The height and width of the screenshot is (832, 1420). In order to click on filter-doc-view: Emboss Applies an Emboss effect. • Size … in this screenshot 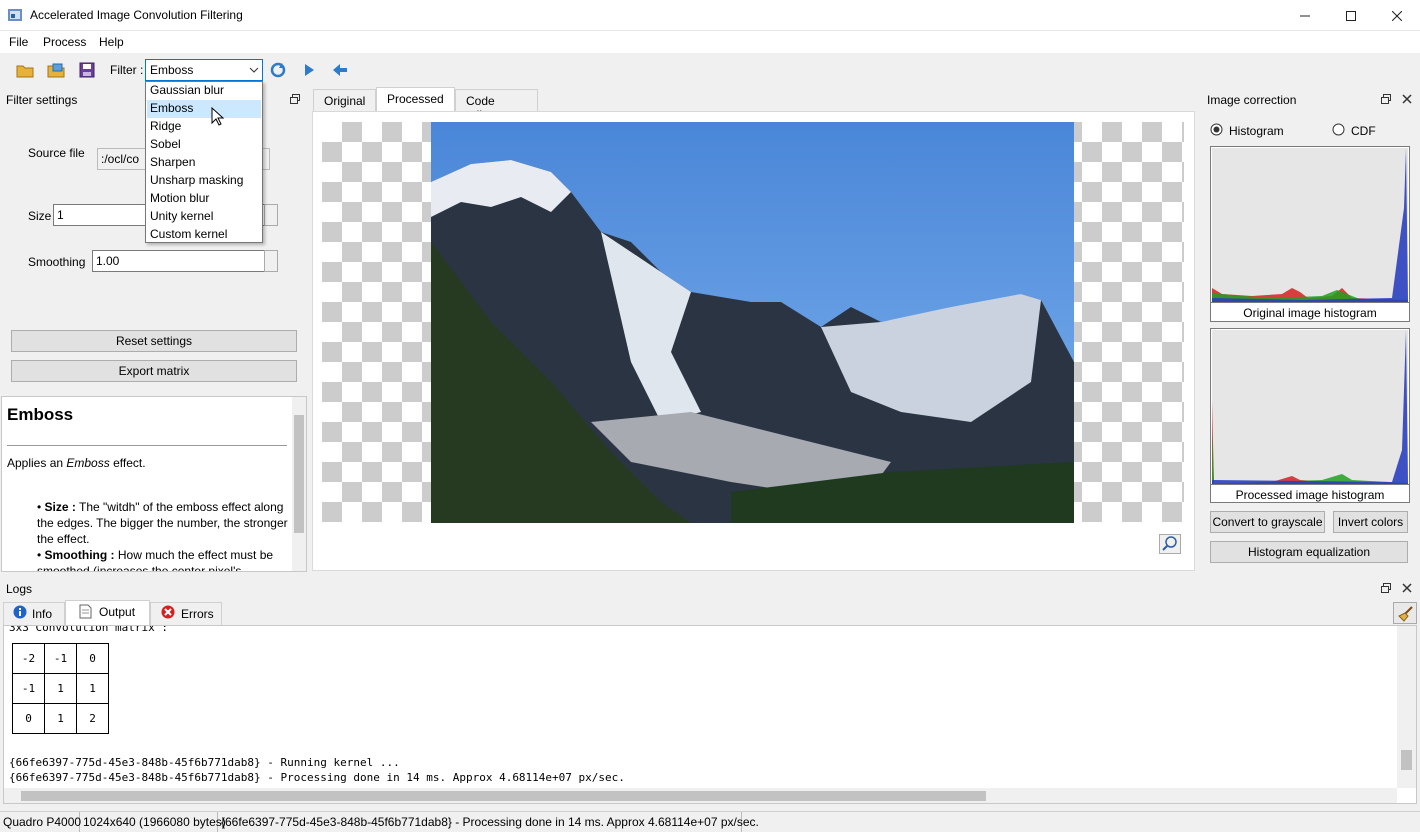, I will do `click(154, 484)`.